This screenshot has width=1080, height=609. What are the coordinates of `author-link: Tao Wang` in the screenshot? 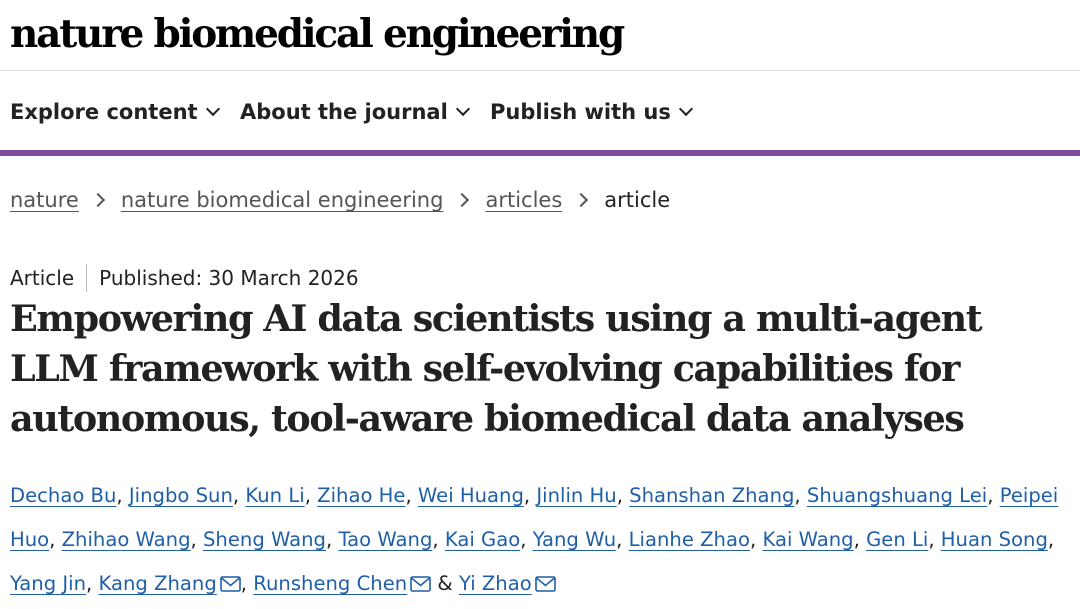 It's located at (385, 539).